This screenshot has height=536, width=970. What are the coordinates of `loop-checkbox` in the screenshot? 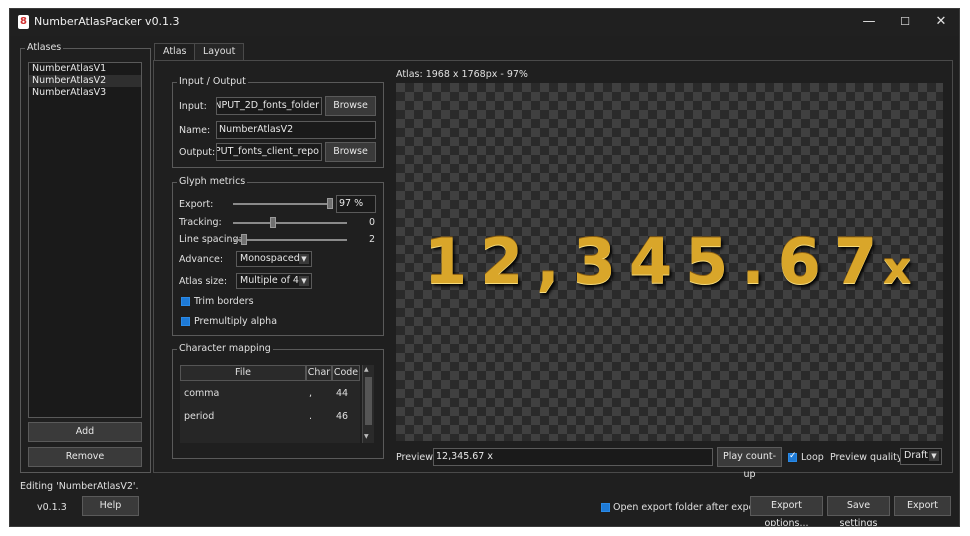 It's located at (792, 456).